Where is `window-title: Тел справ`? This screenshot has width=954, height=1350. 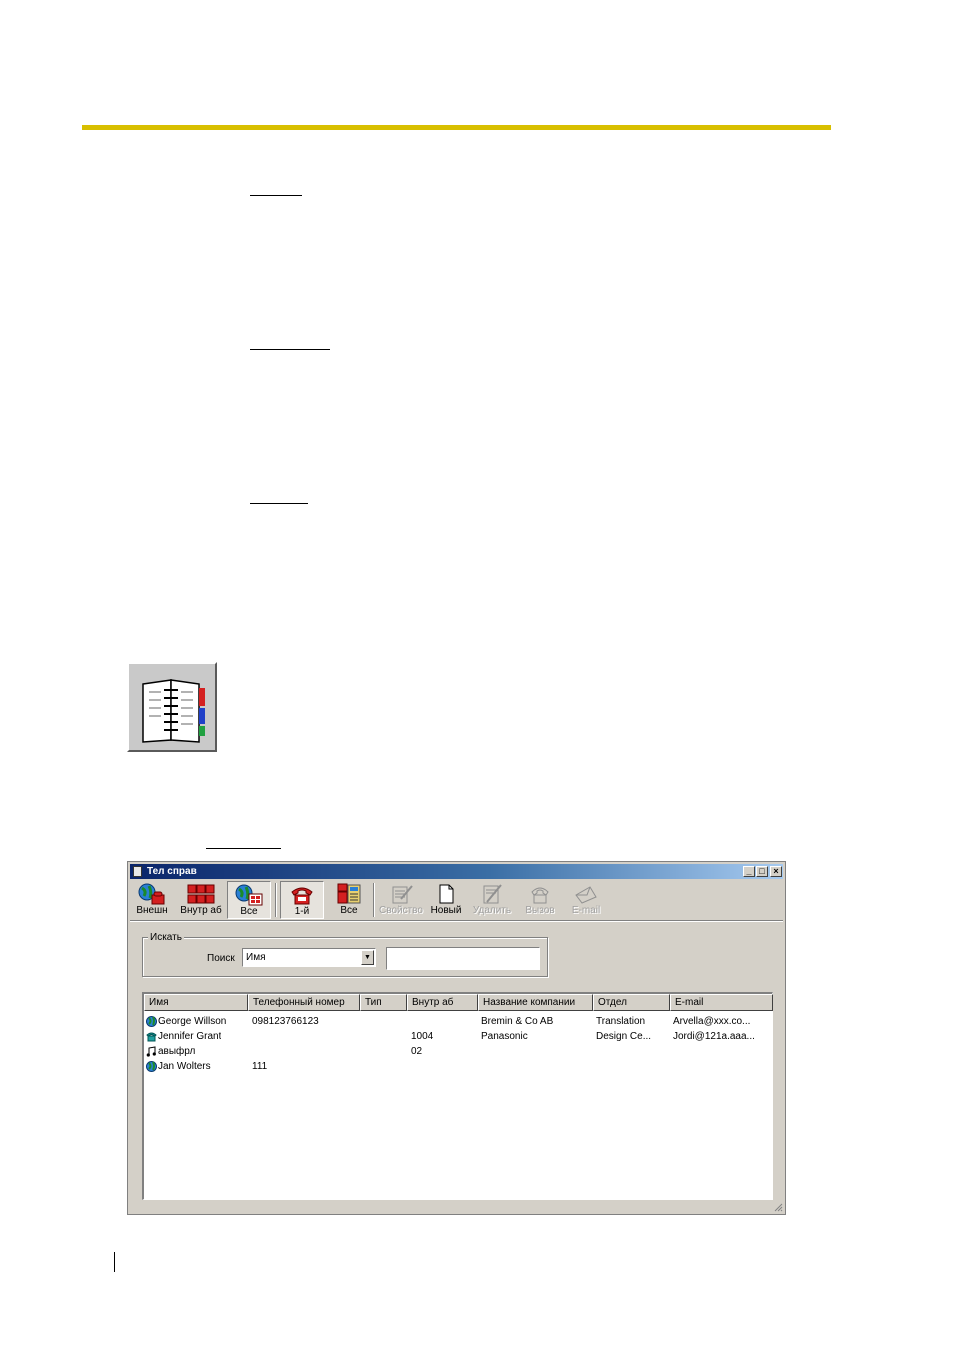 window-title: Тел справ is located at coordinates (172, 871).